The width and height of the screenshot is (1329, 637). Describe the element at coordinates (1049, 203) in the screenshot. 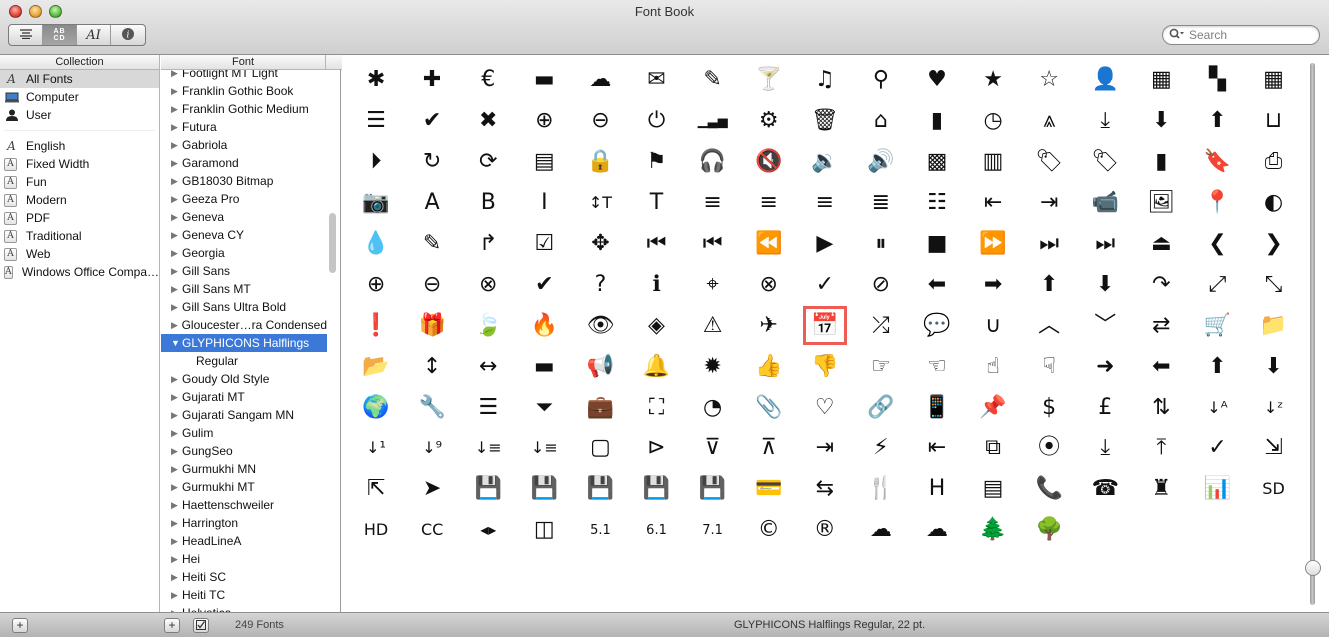

I see `glyph-indent-right-icon: ⇥` at that location.